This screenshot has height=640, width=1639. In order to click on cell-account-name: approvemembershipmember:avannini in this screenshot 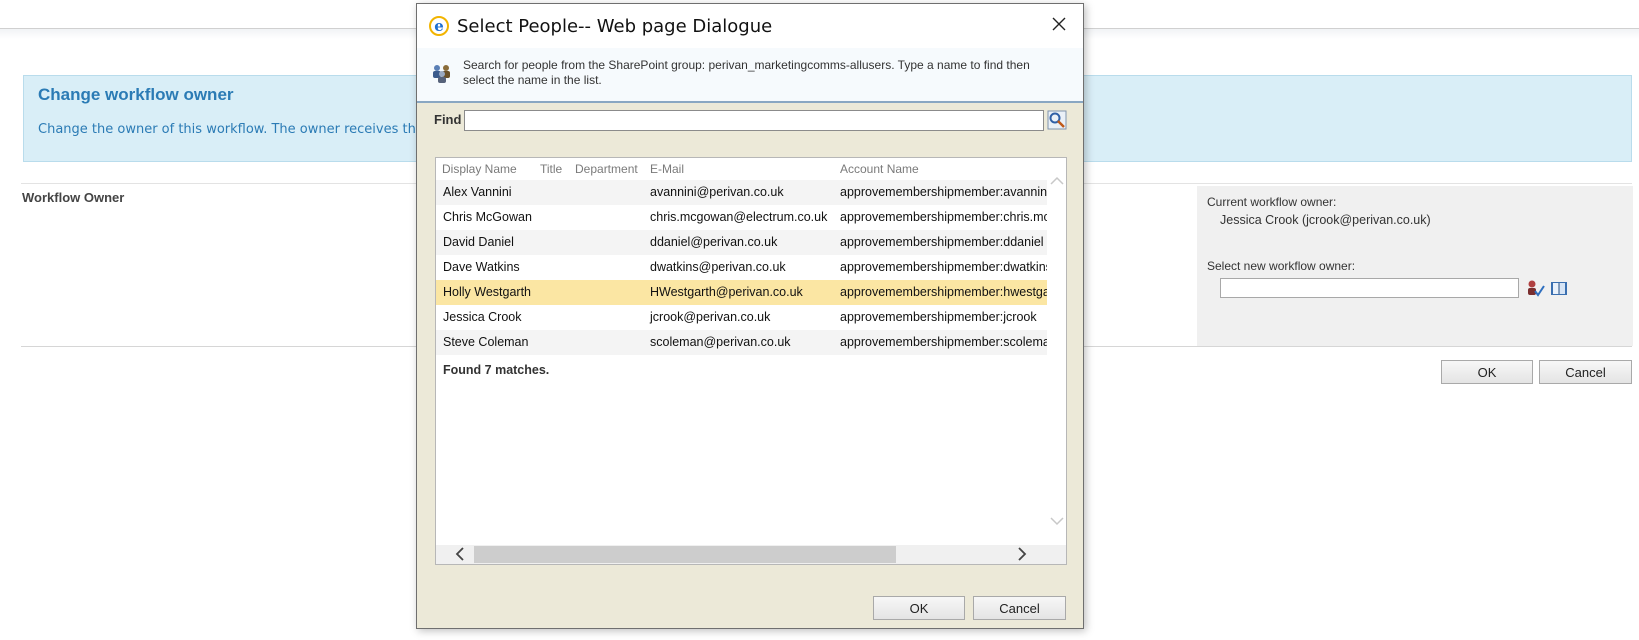, I will do `click(944, 192)`.